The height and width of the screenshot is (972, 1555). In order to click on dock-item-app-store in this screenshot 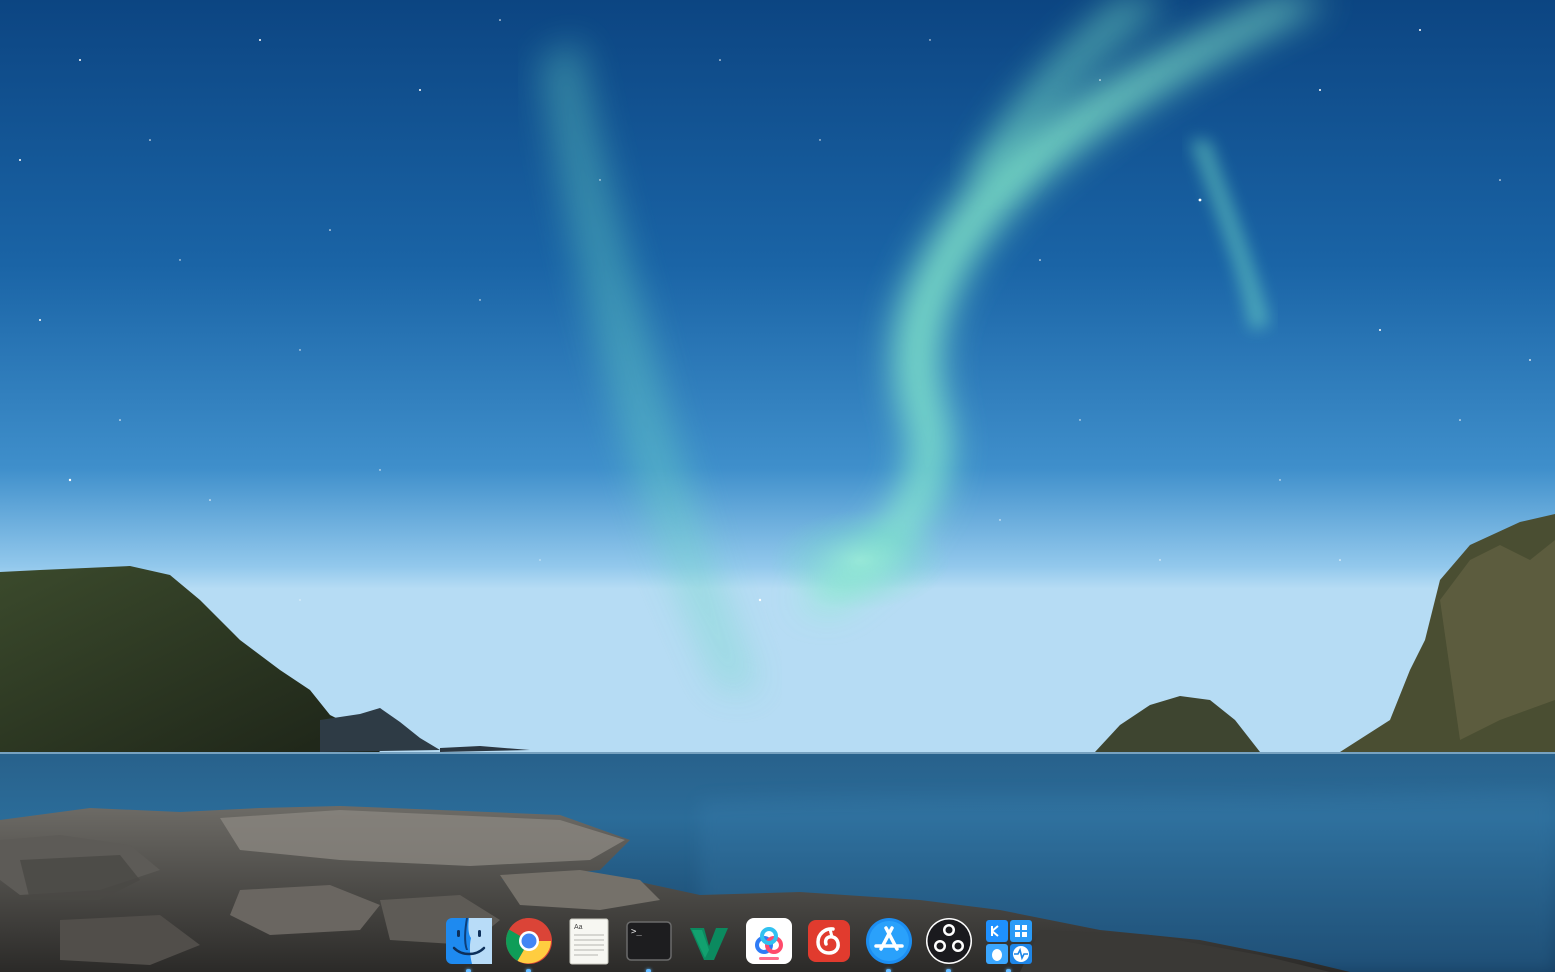, I will do `click(889, 944)`.